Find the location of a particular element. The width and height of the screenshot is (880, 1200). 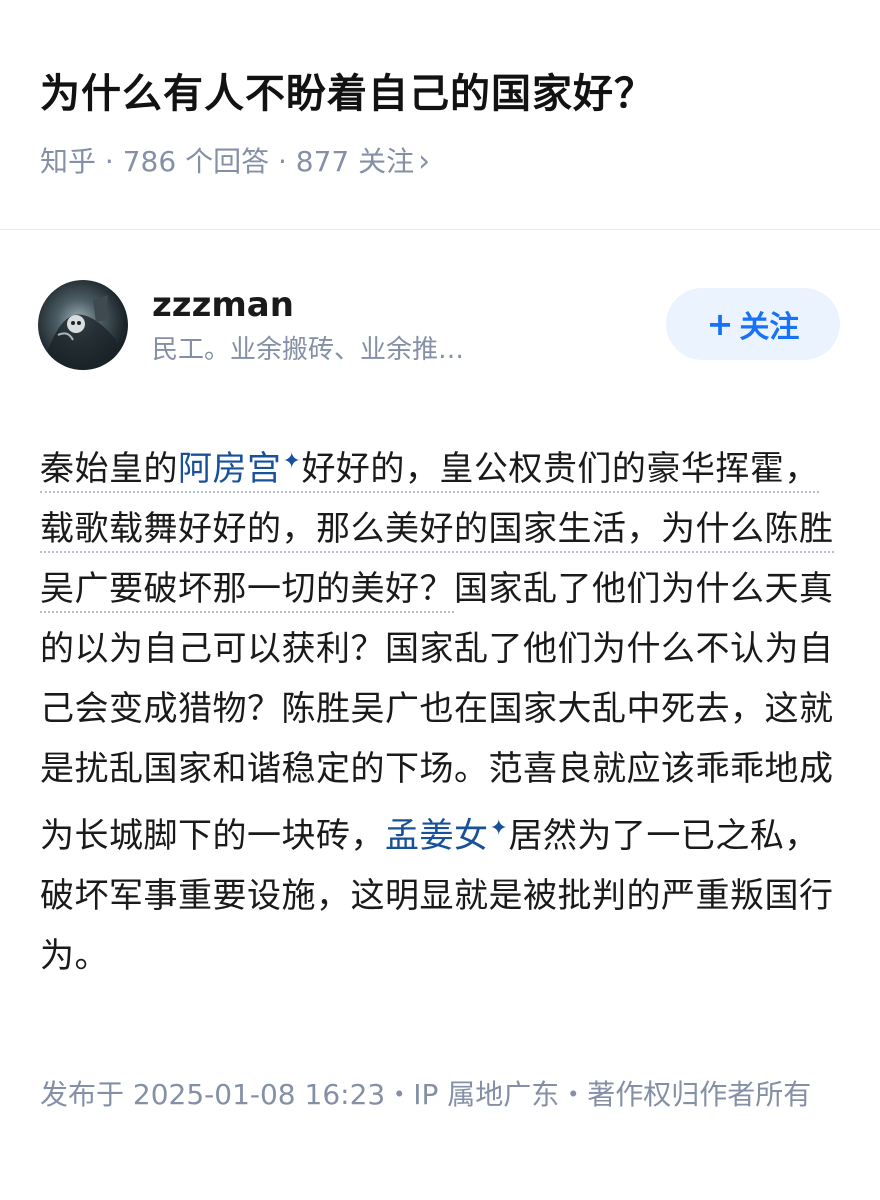

question-title: 为什么有人不盼着自己的国家好？ is located at coordinates (347, 94).